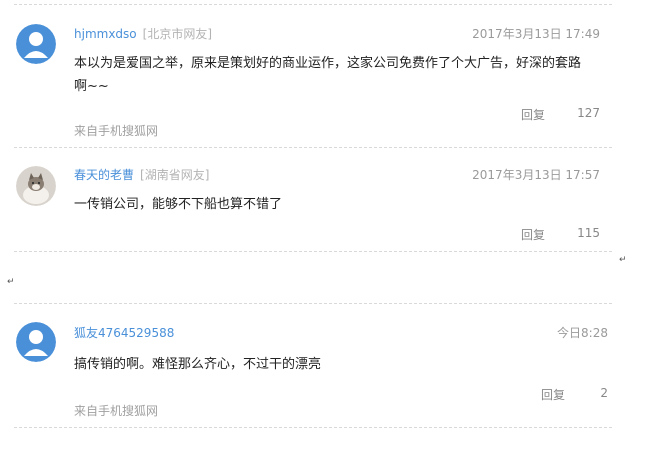 The height and width of the screenshot is (455, 651). What do you see at coordinates (177, 34) in the screenshot?
I see `user-location: [北京市网友]` at bounding box center [177, 34].